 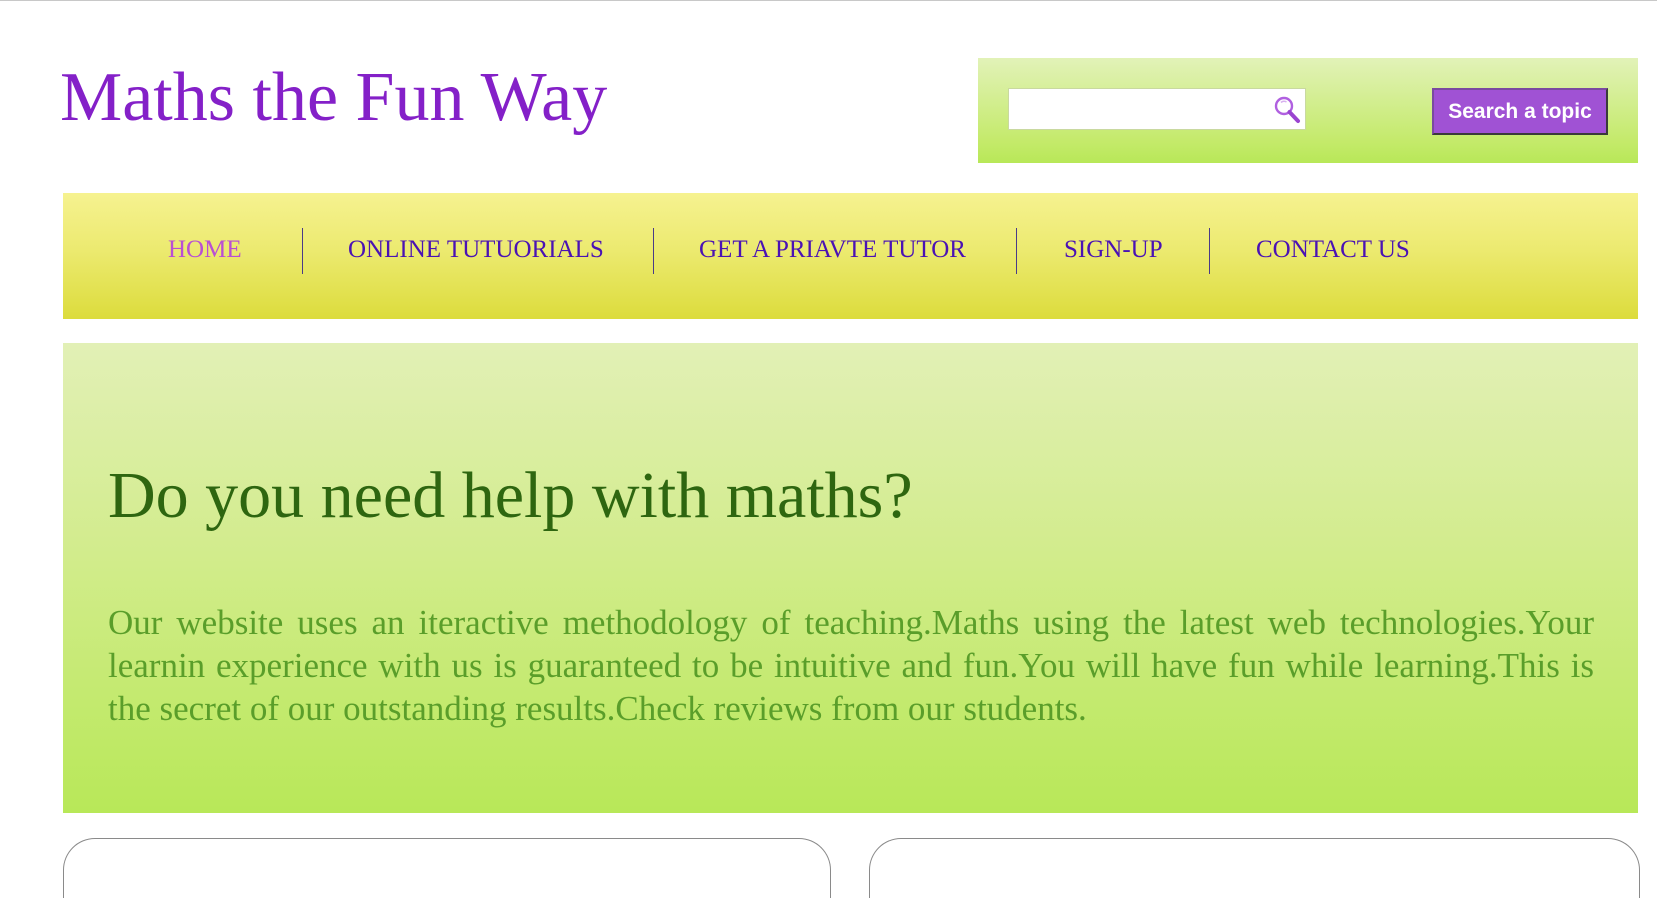 I want to click on top-border, so click(x=828, y=0).